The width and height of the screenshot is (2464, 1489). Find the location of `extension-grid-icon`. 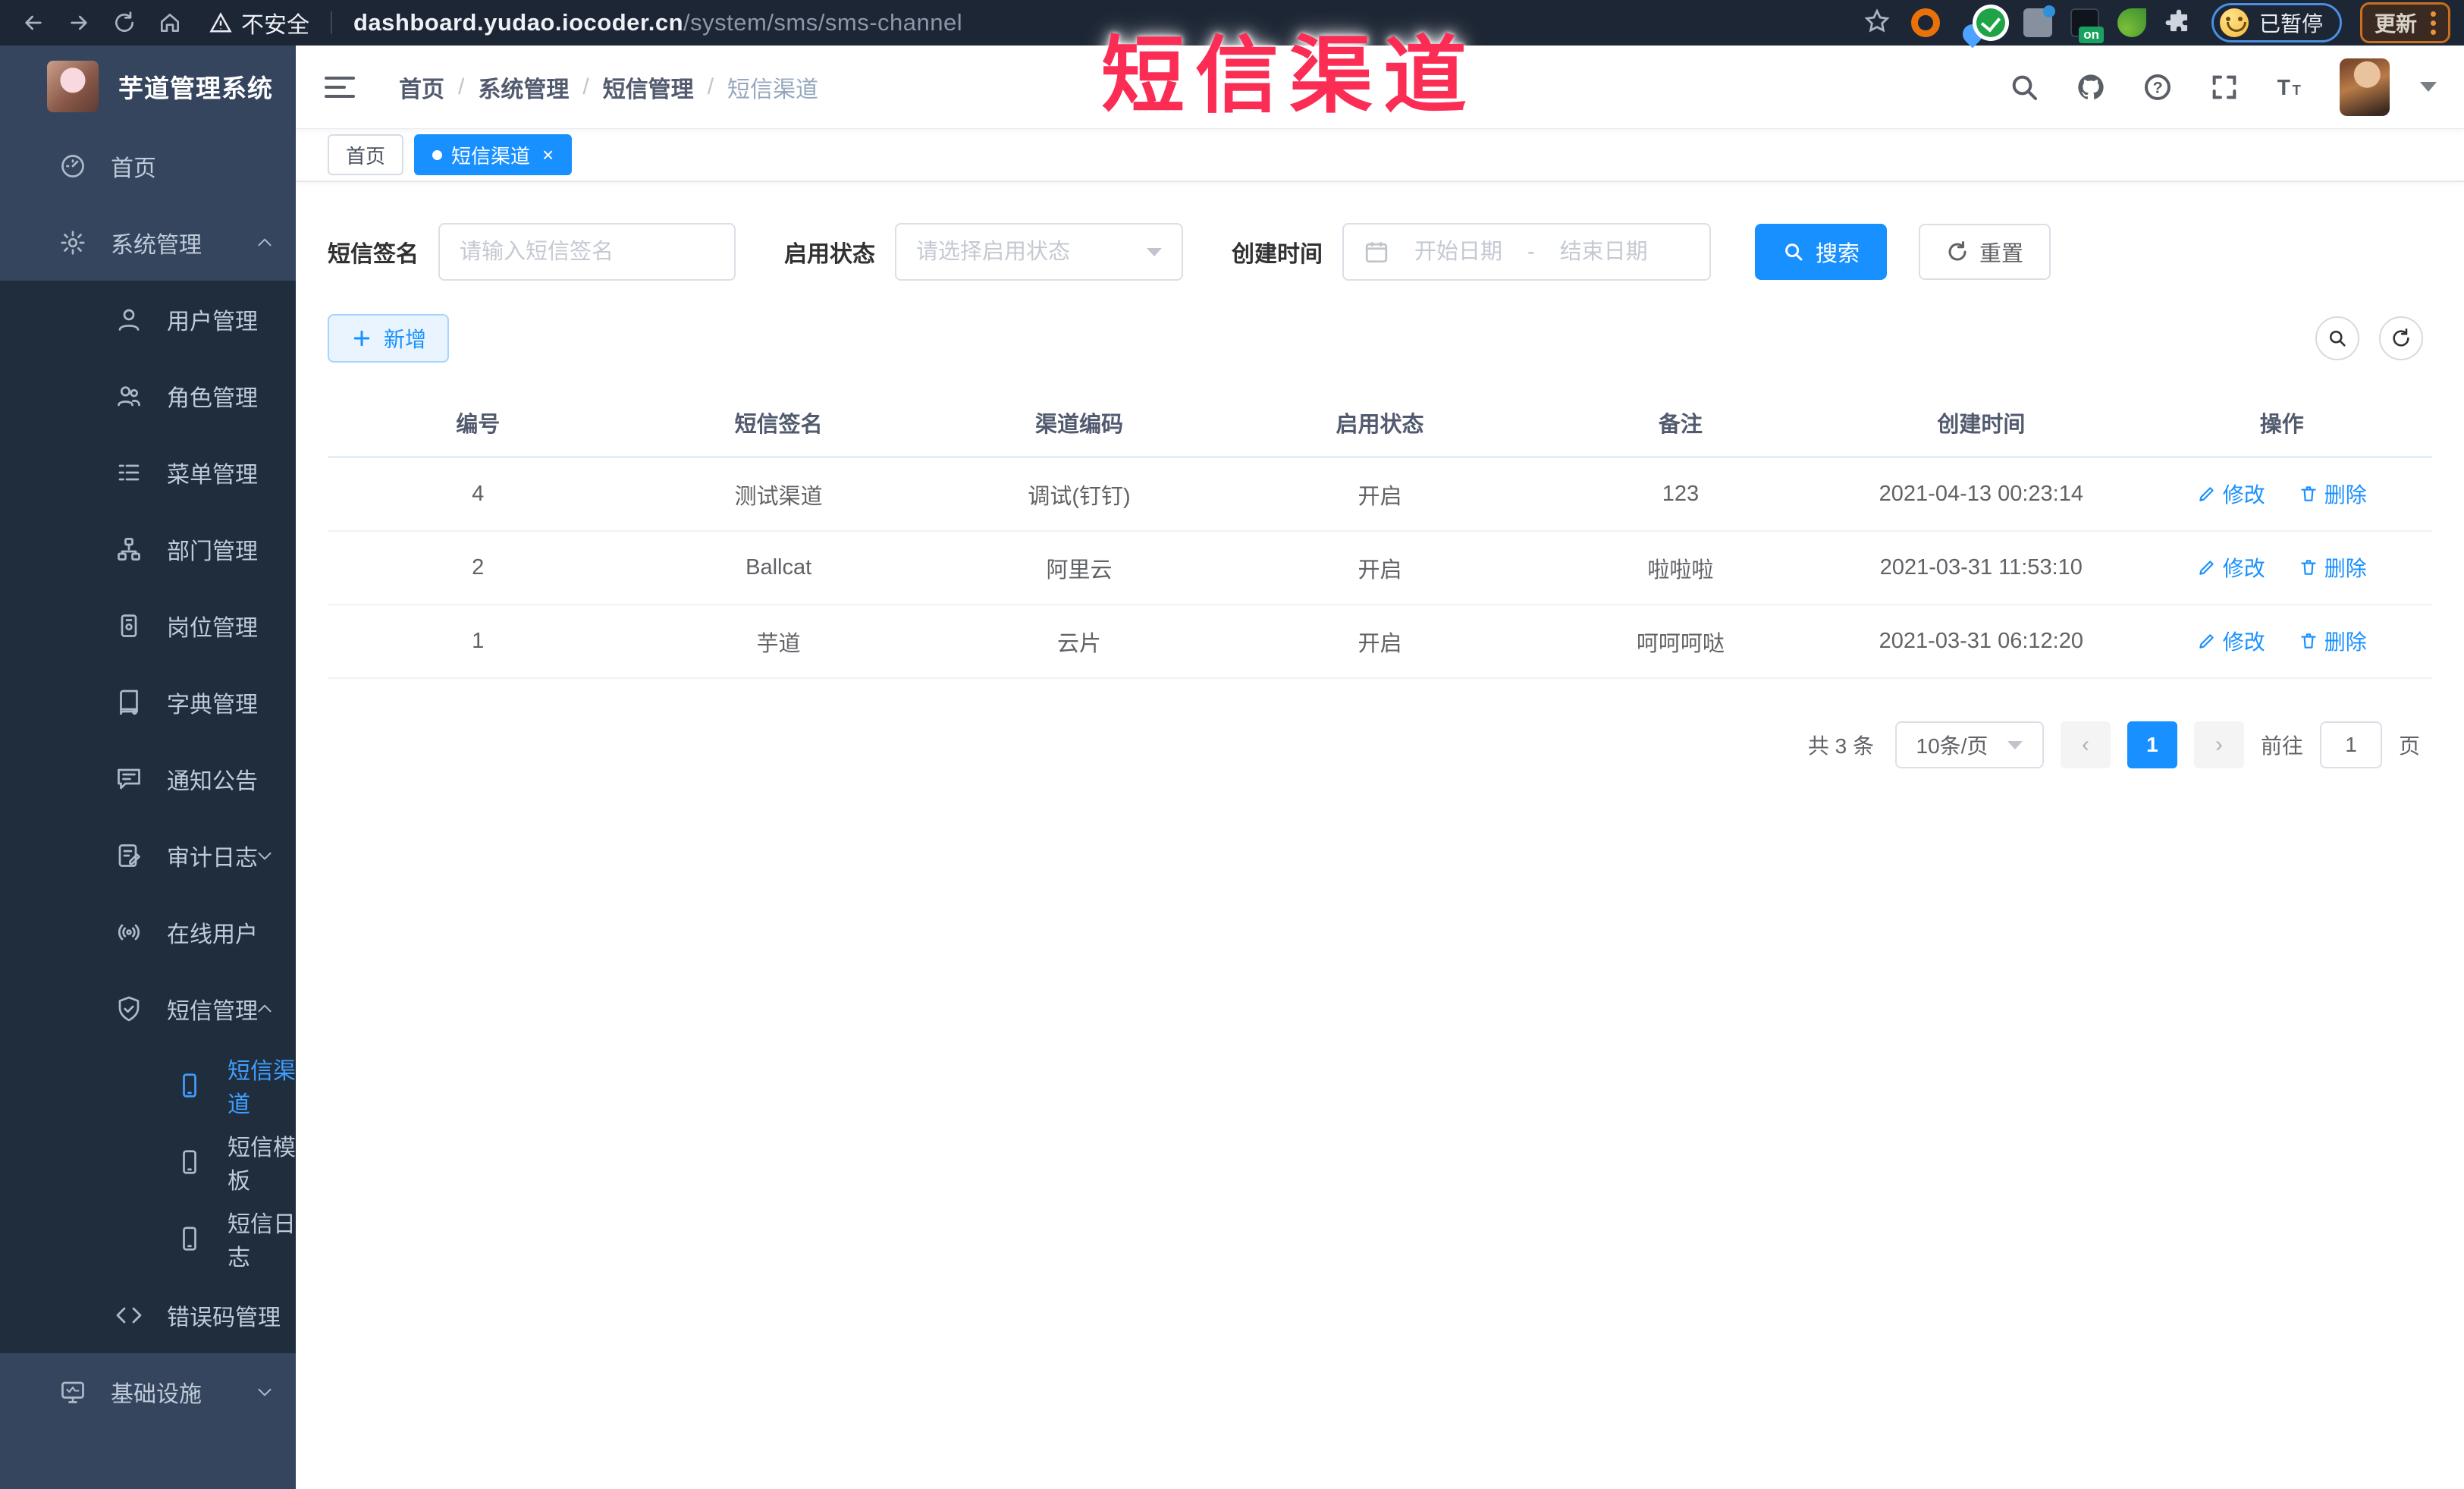

extension-grid-icon is located at coordinates (2039, 21).